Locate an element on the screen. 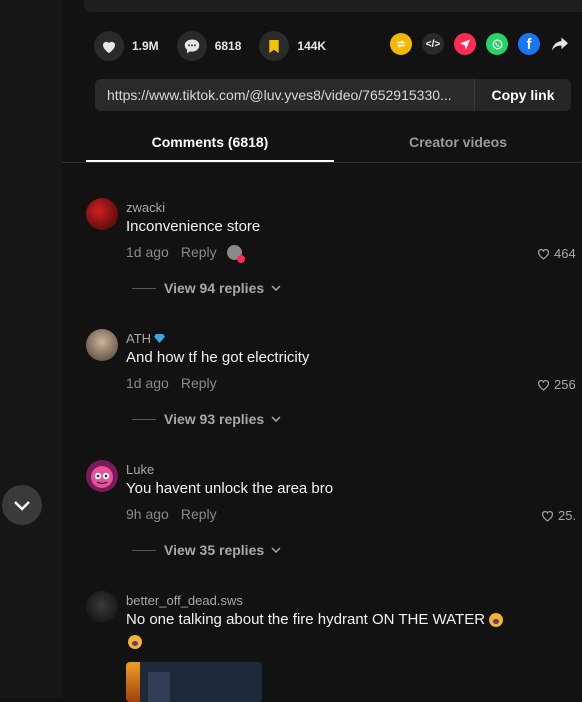 The height and width of the screenshot is (702, 582). comment-text: You havent unlock the area bro is located at coordinates (230, 488).